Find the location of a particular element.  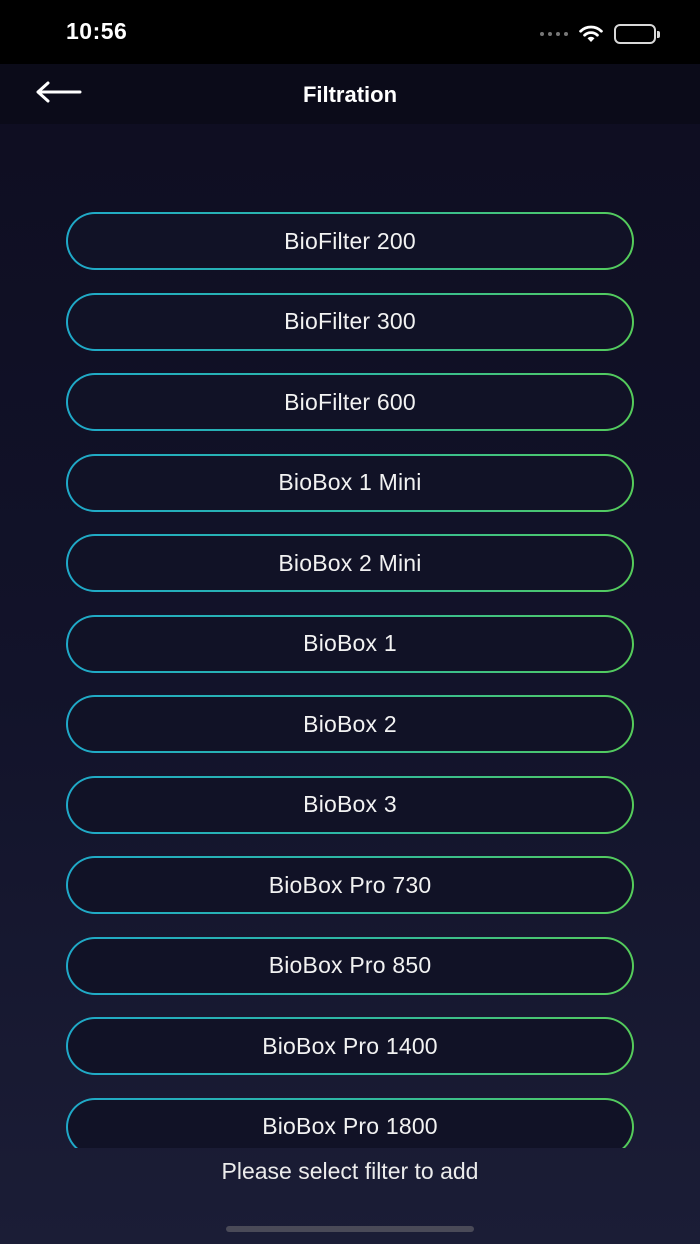

filter-option-biobox-pro-1400: BioBox Pro 1400 is located at coordinates (350, 1046).